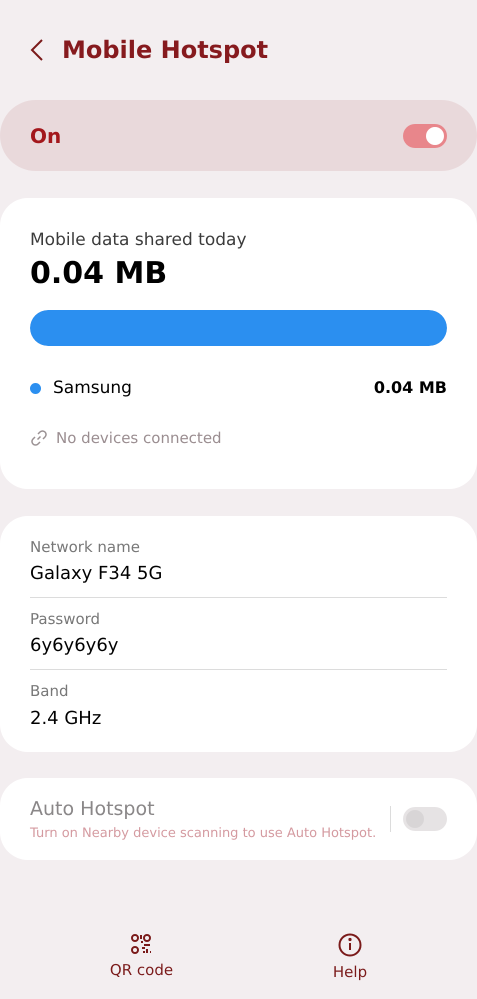 The image size is (477, 999). Describe the element at coordinates (139, 240) in the screenshot. I see `usage-label: Mobile data shared today` at that location.